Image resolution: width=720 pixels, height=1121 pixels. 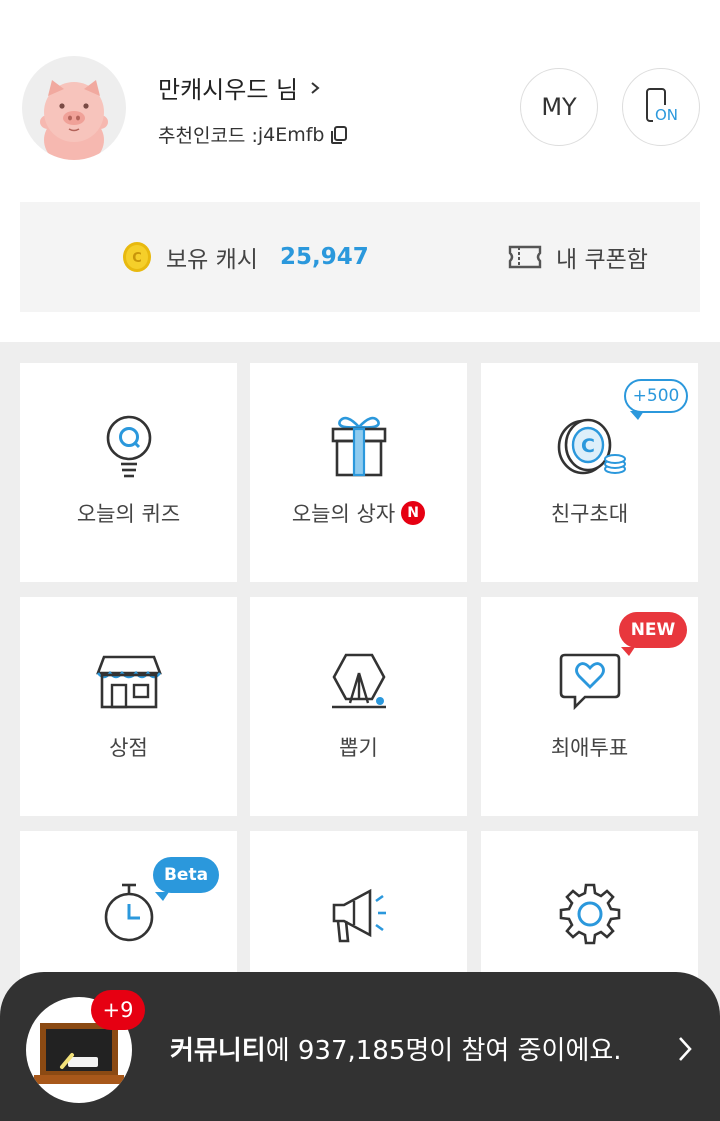 What do you see at coordinates (128, 446) in the screenshot?
I see `quiz-lightbulb-icon` at bounding box center [128, 446].